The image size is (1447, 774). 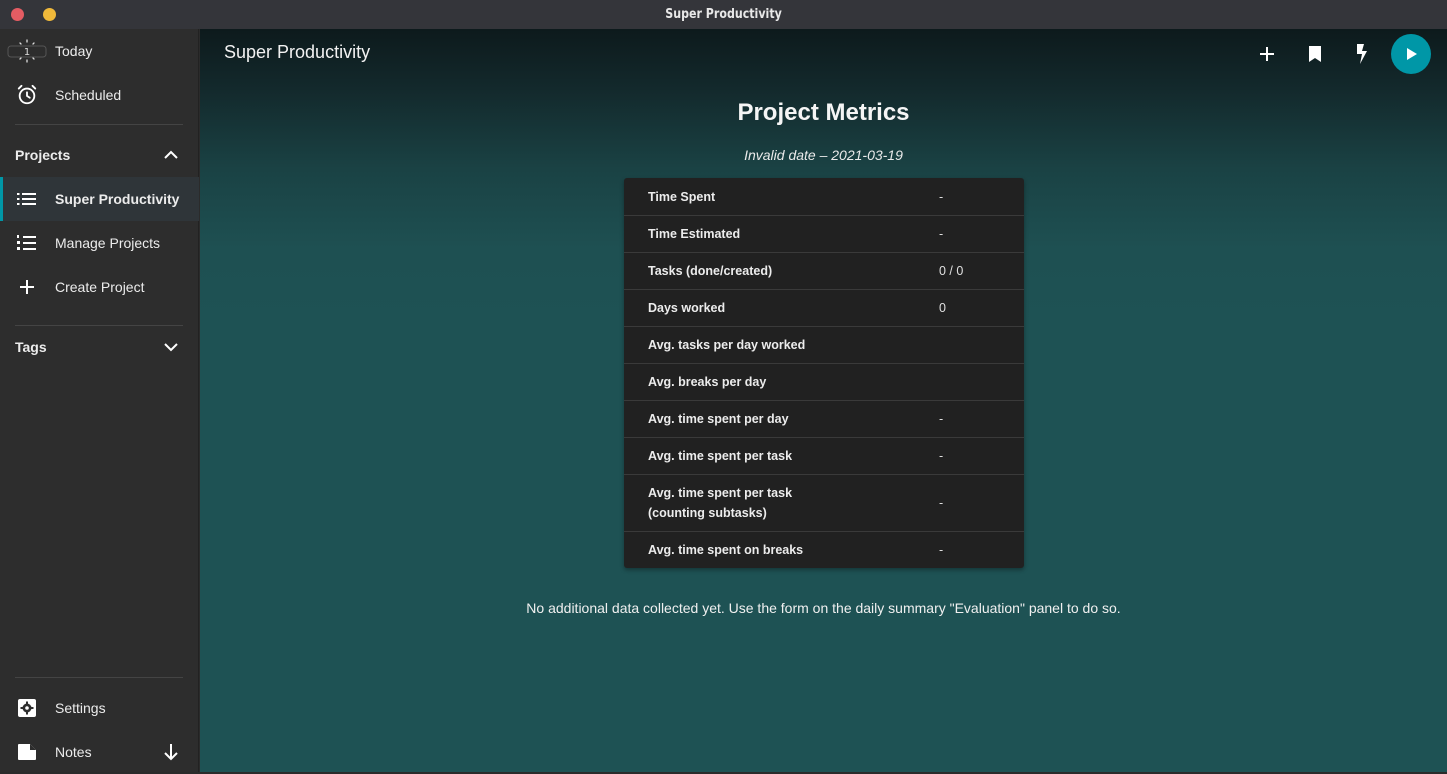 What do you see at coordinates (824, 418) in the screenshot?
I see `table-row: Avg. time spent per day -` at bounding box center [824, 418].